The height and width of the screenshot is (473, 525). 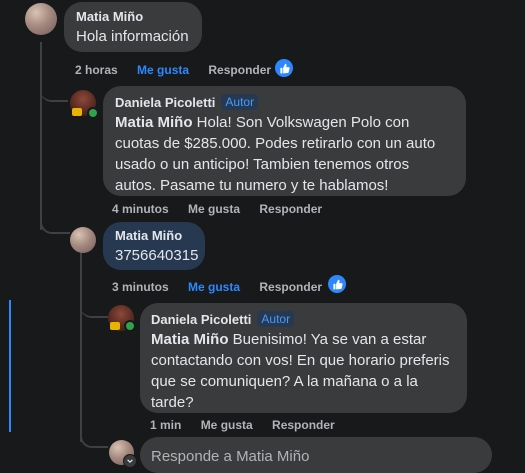 I want to click on thread-curve-composer, so click(x=94, y=436).